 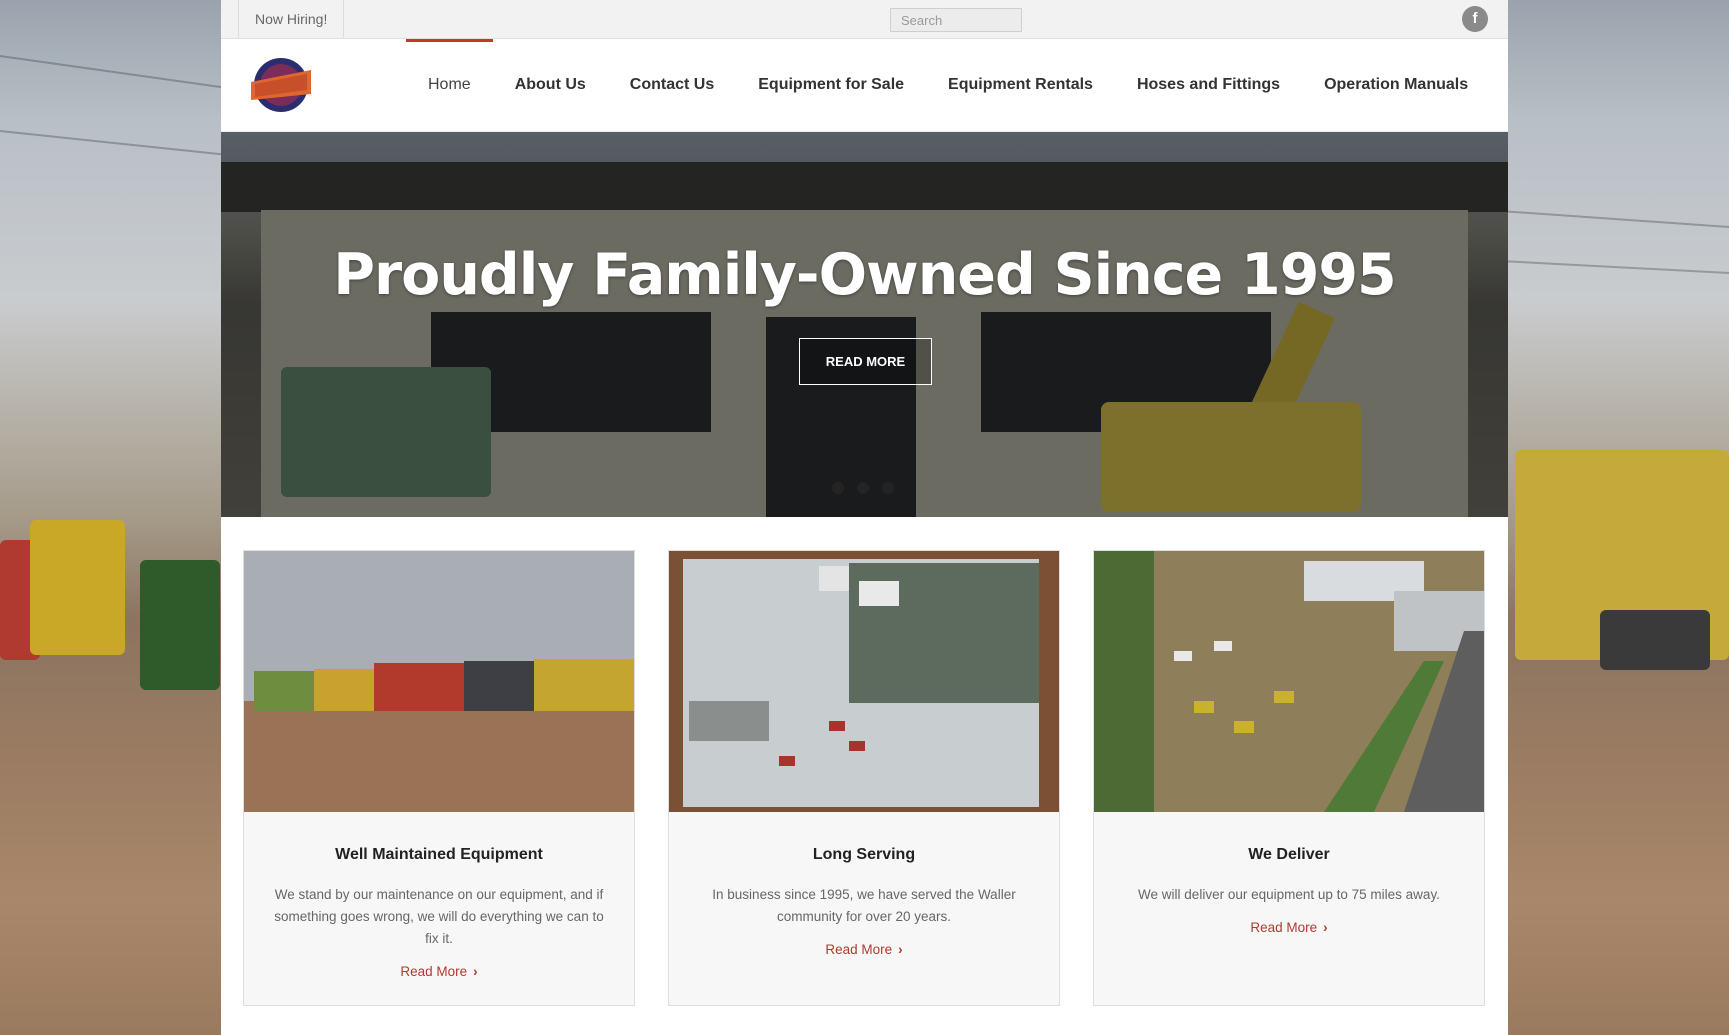 What do you see at coordinates (1020, 85) in the screenshot?
I see `nav-item-equipment-rentals: Equipment Rentals` at bounding box center [1020, 85].